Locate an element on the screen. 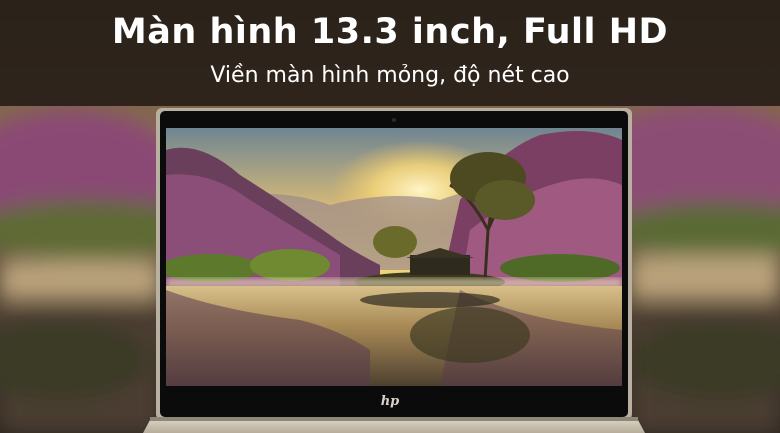  banner-title: Màn hình 13.3 inch, Full HD is located at coordinates (390, 32).